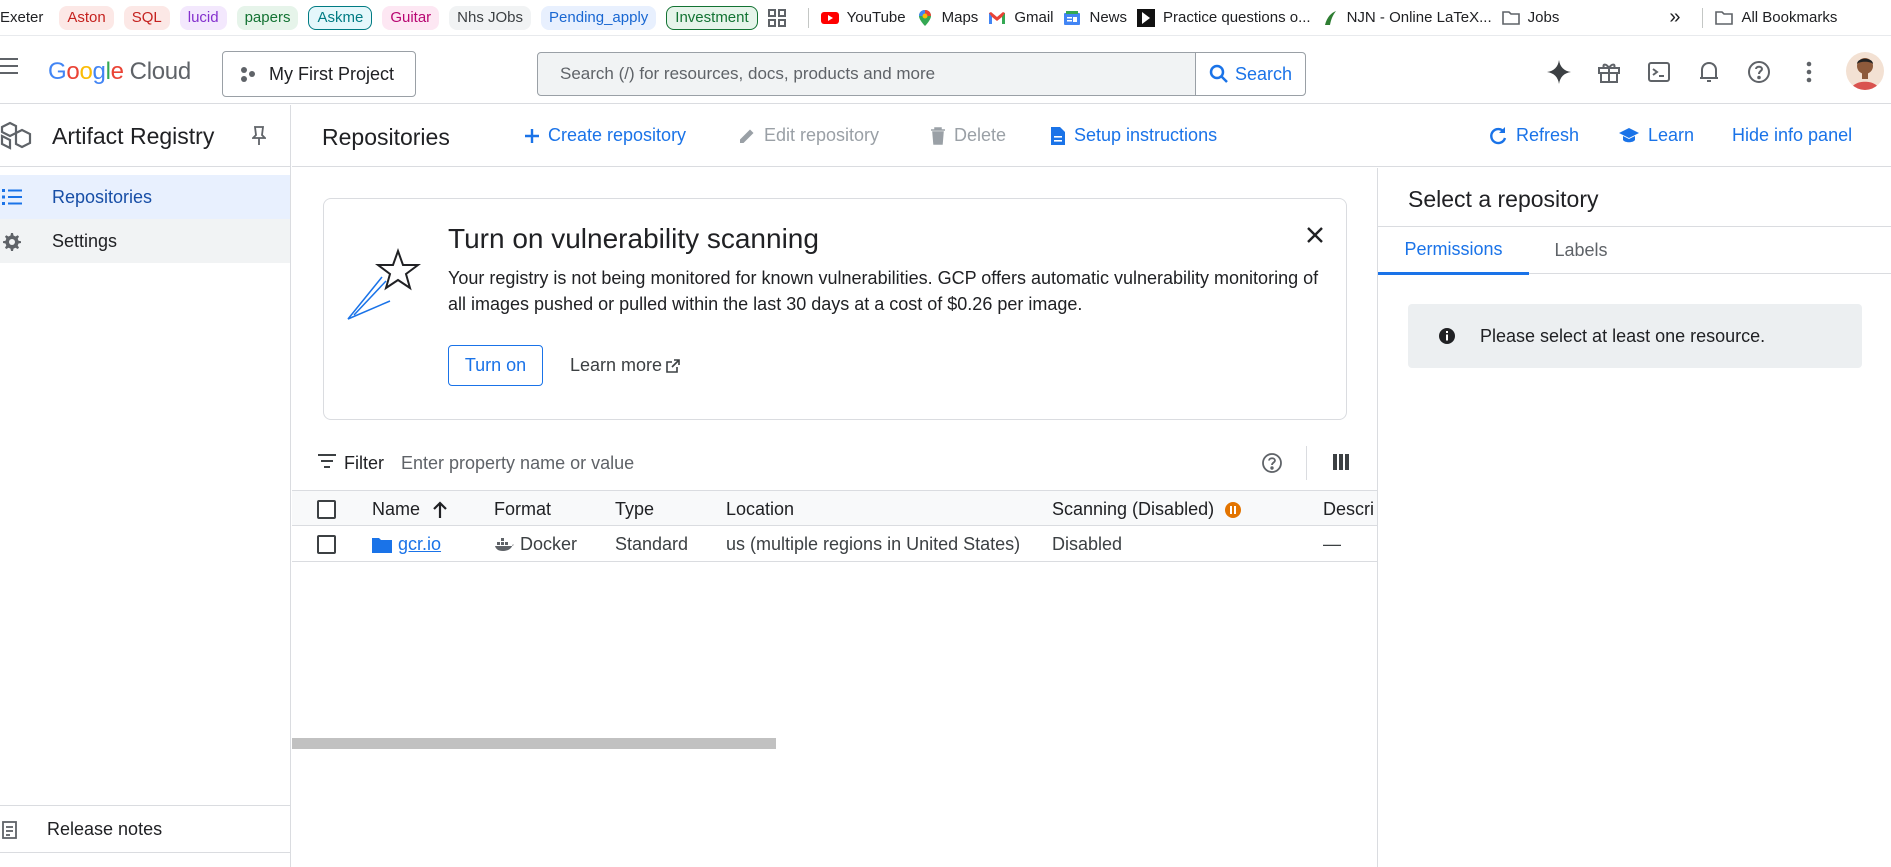 This screenshot has height=867, width=1891. What do you see at coordinates (1684, 72) in the screenshot?
I see `header-icons` at bounding box center [1684, 72].